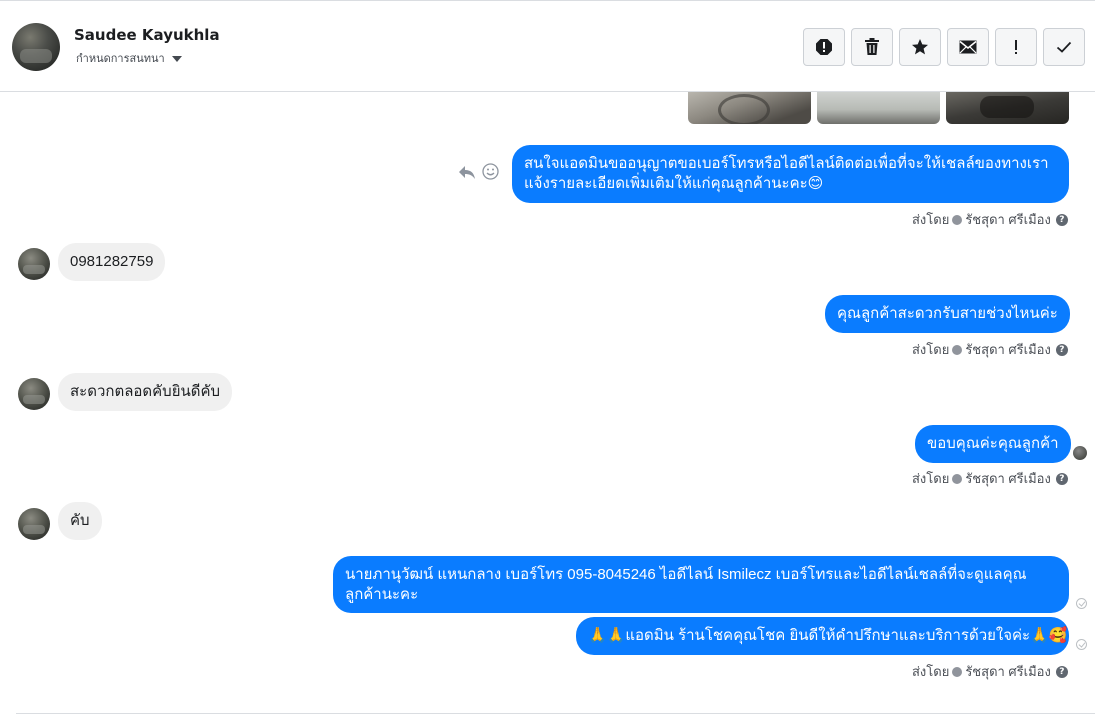 The height and width of the screenshot is (715, 1095). I want to click on caret-down-icon, so click(176, 58).